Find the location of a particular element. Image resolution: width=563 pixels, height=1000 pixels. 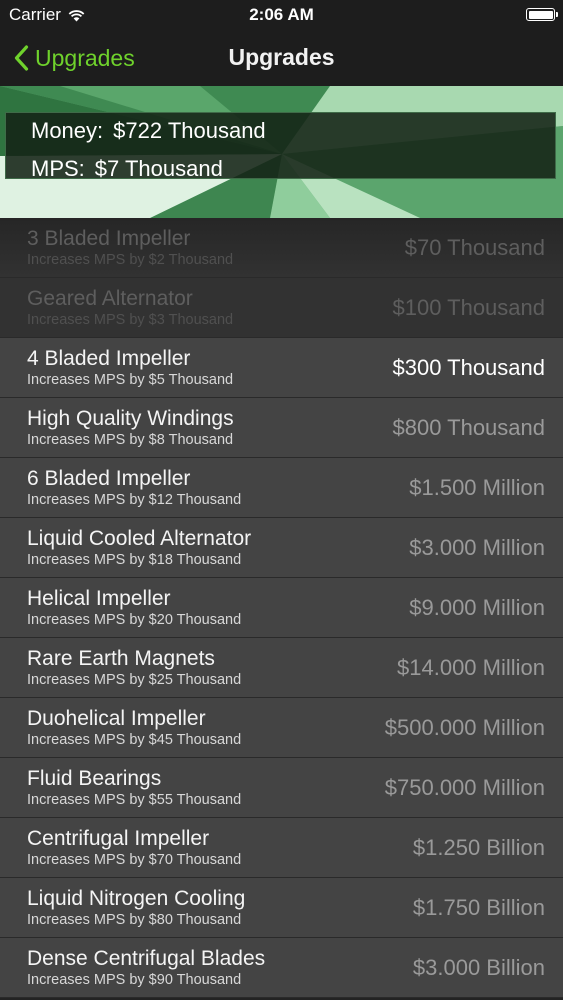

money-label: Money: is located at coordinates (67, 130).